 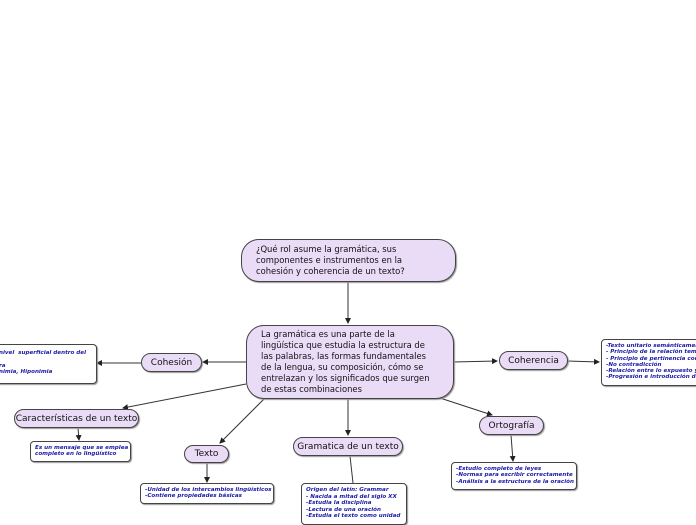 What do you see at coordinates (76, 418) in the screenshot?
I see `topic-caracteristicas: Características de un texto` at bounding box center [76, 418].